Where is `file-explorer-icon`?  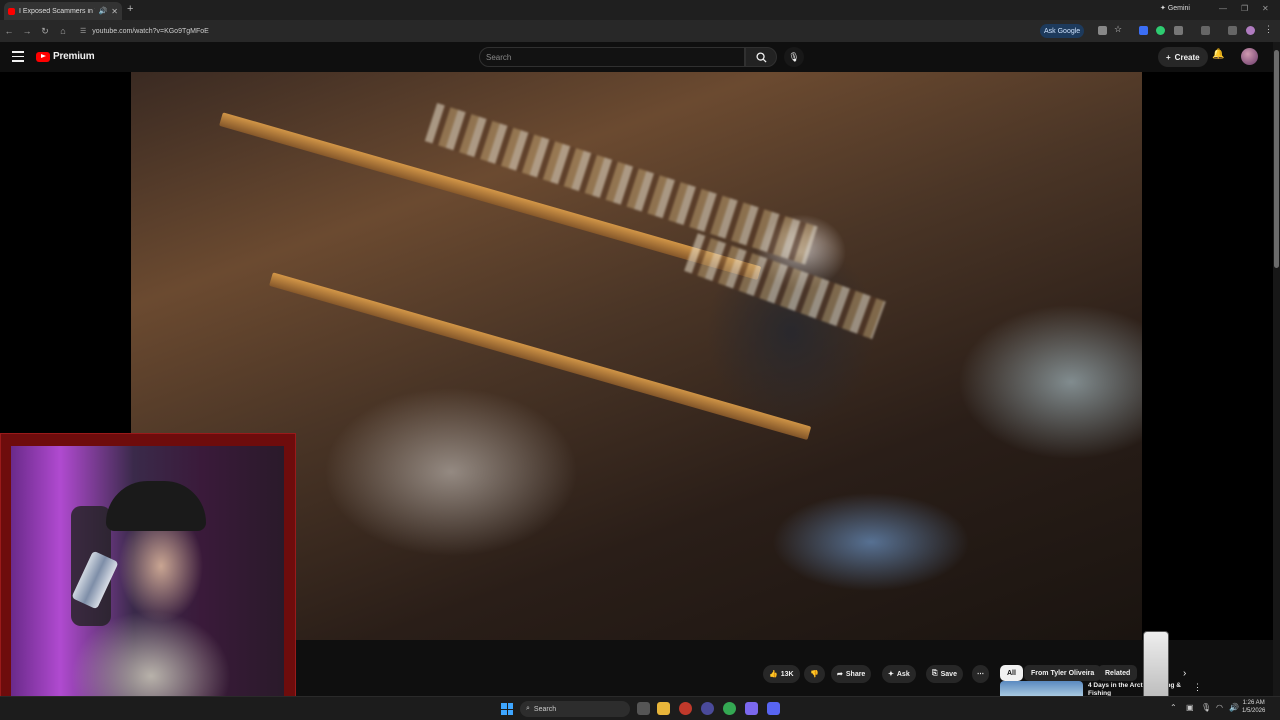
file-explorer-icon is located at coordinates (663, 708).